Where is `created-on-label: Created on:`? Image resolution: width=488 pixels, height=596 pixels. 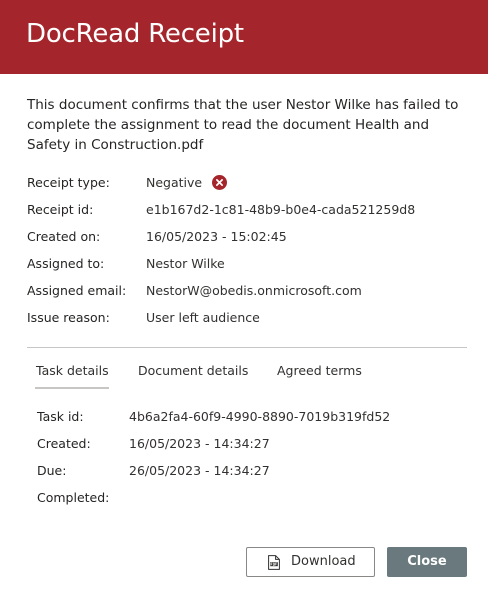 created-on-label: Created on: is located at coordinates (64, 236).